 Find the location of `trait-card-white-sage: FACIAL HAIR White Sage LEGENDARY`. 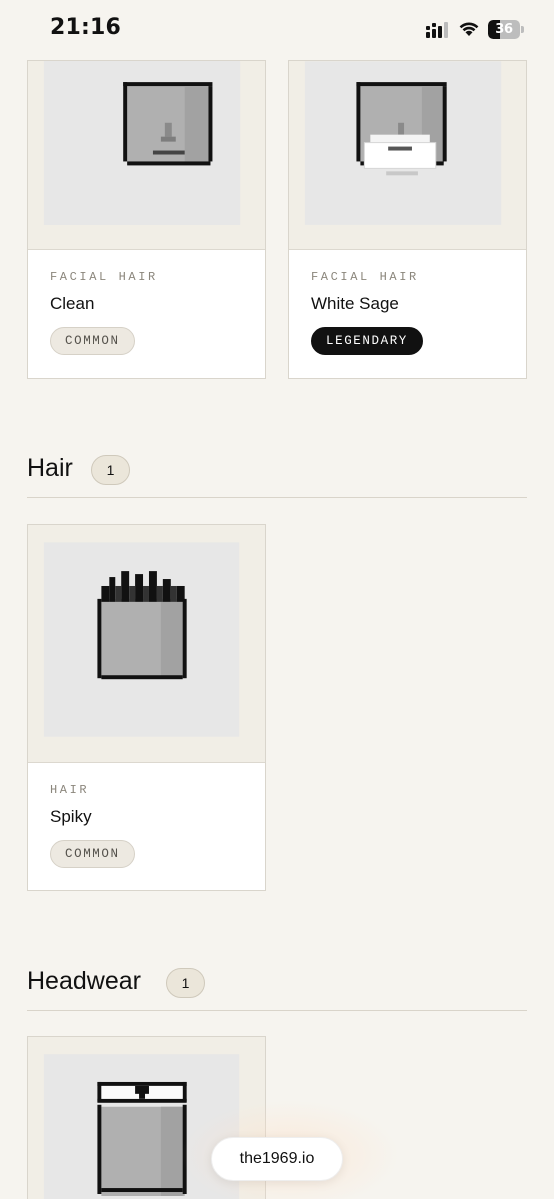

trait-card-white-sage: FACIAL HAIR White Sage LEGENDARY is located at coordinates (407, 219).